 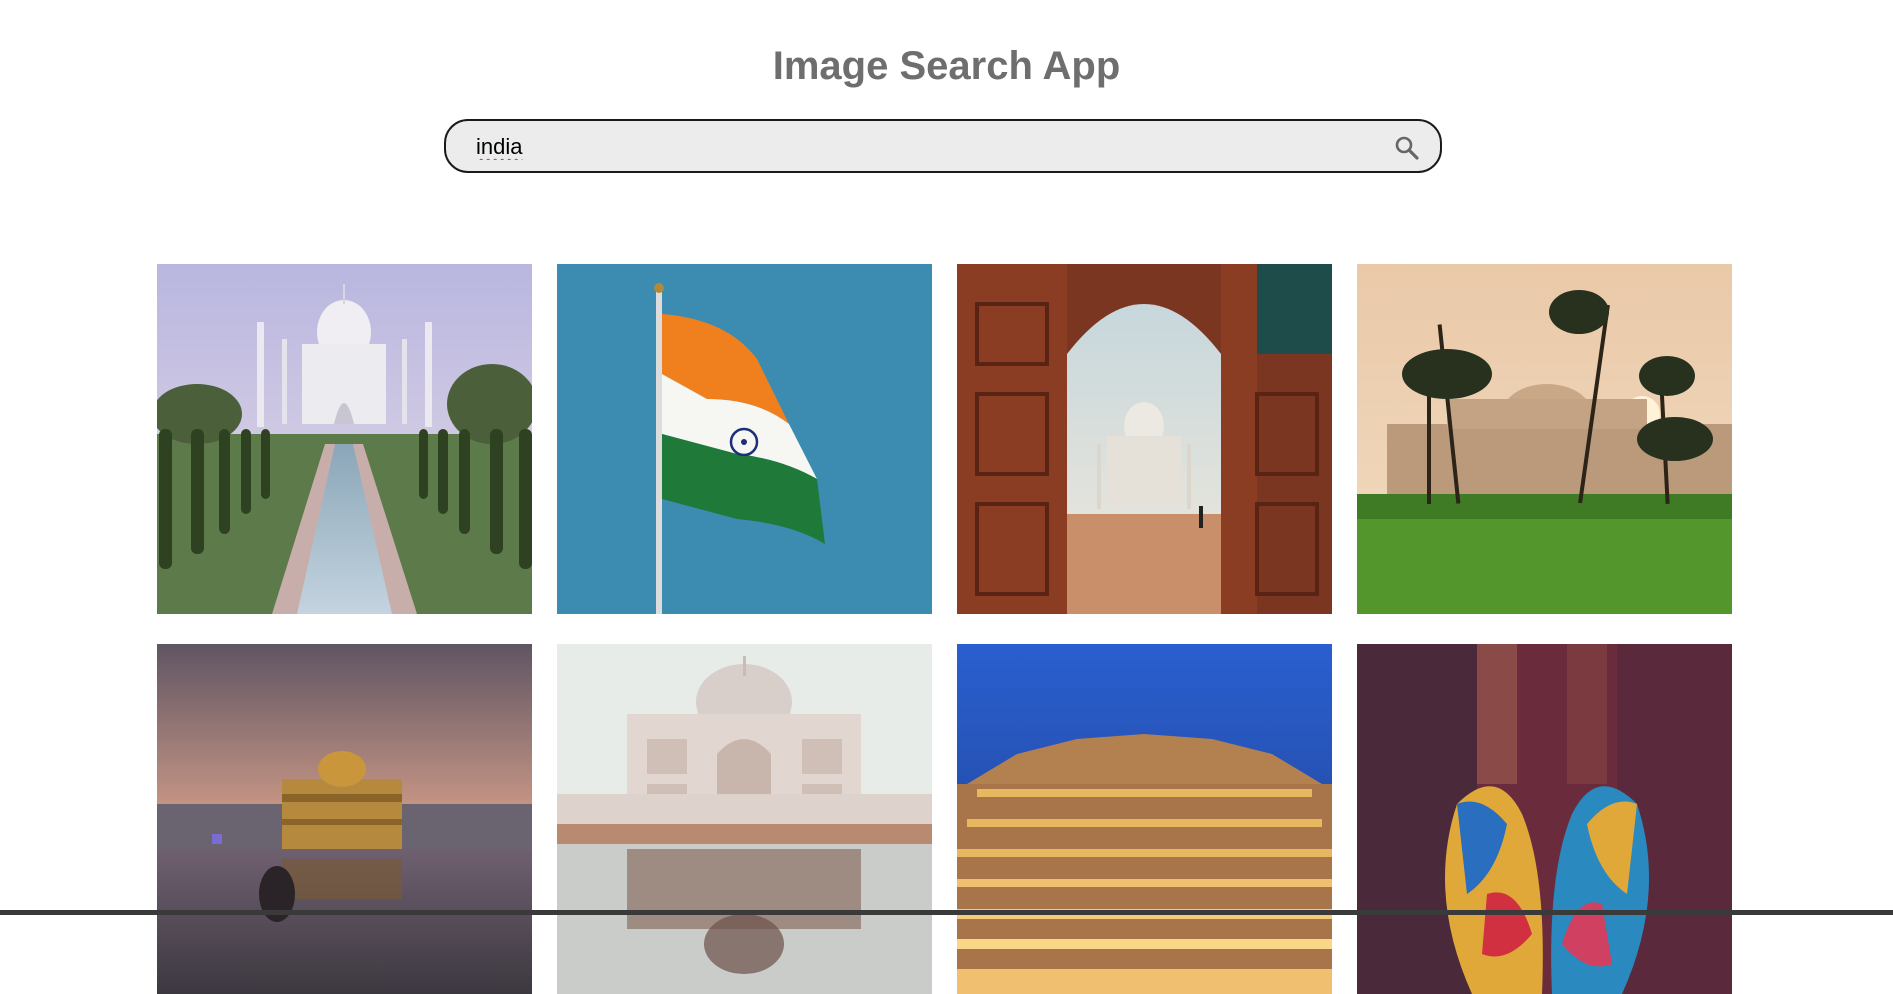 What do you see at coordinates (946, 66) in the screenshot?
I see `page-title: Image Search App` at bounding box center [946, 66].